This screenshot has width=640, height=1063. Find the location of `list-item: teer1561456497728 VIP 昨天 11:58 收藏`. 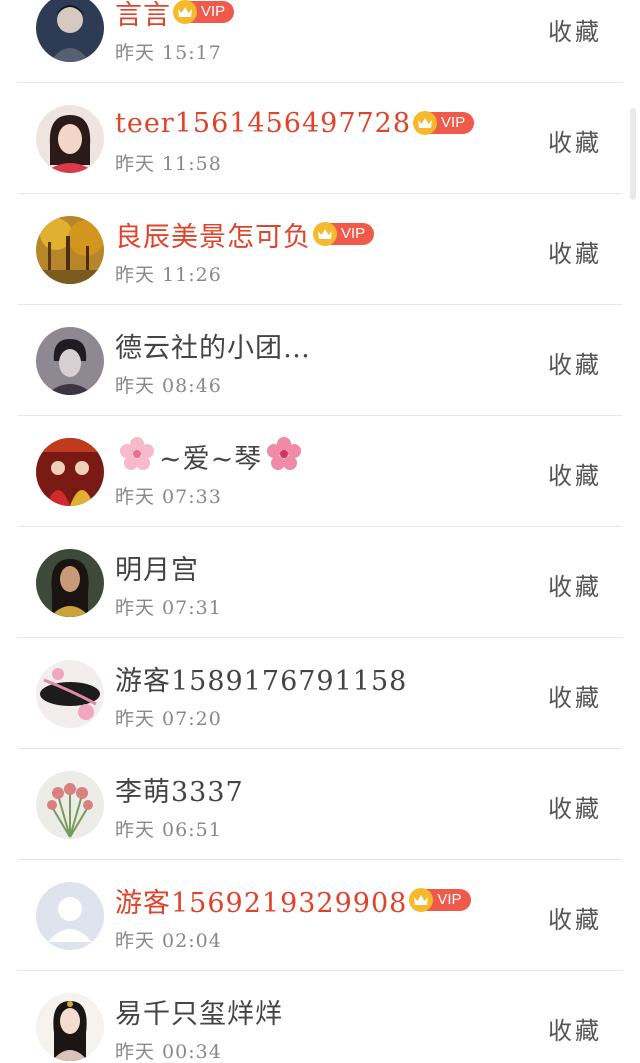

list-item: teer1561456497728 VIP 昨天 11:58 收藏 is located at coordinates (320, 138).